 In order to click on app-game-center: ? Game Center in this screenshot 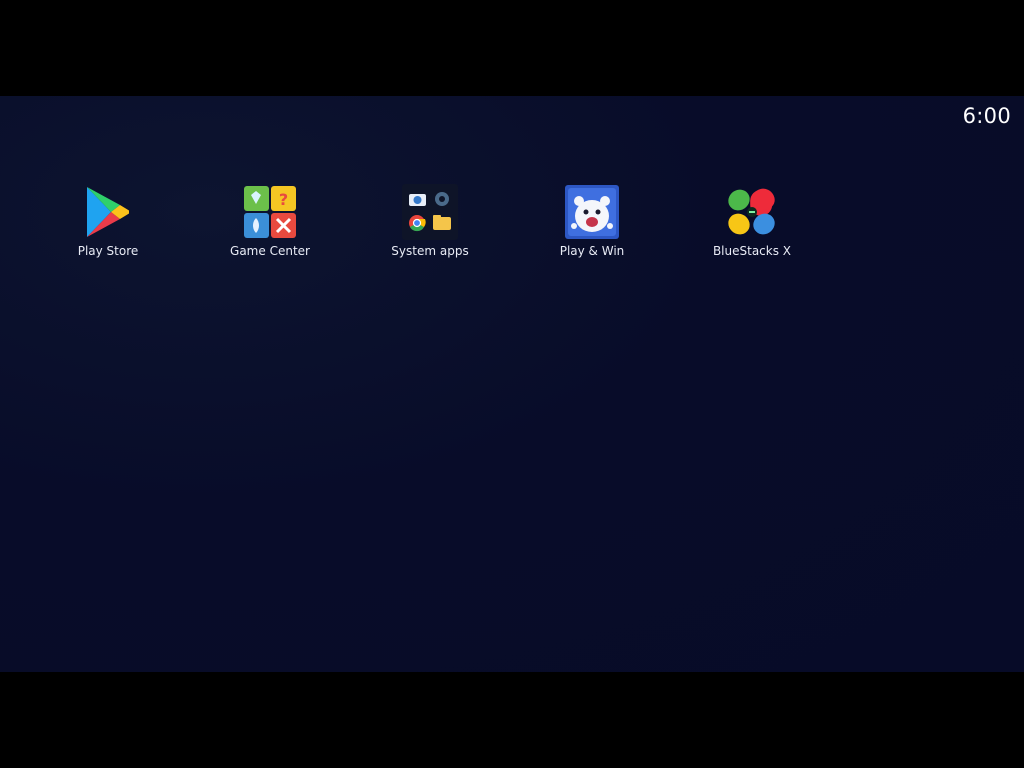, I will do `click(270, 224)`.